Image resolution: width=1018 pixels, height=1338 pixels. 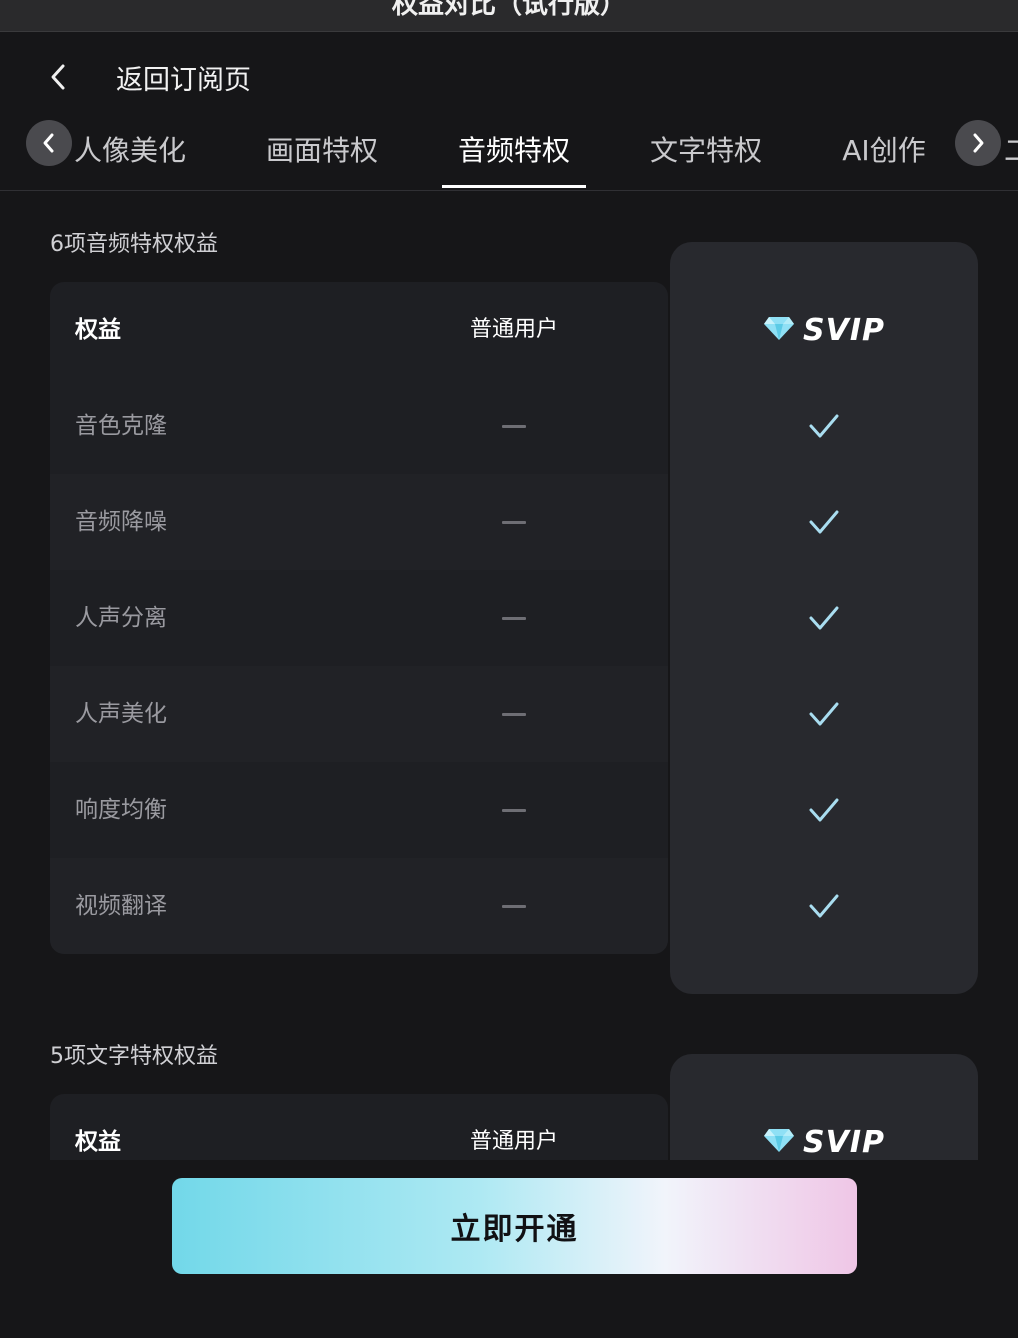 I want to click on benefit-name: 视频翻译, so click(x=121, y=906).